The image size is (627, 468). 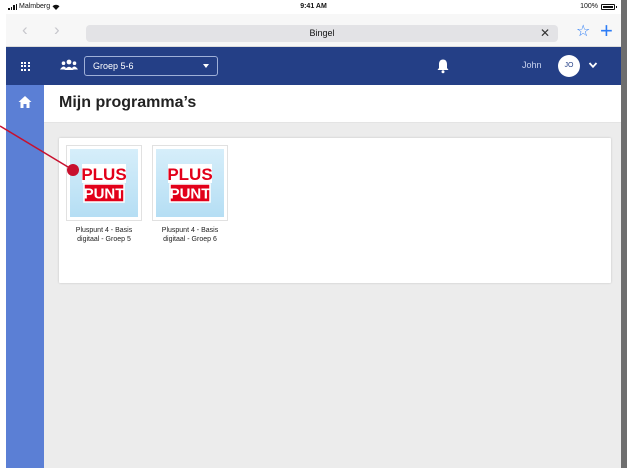 What do you see at coordinates (190, 235) in the screenshot?
I see `program-label: Pluspunt 4 - Basis digitaal - Groep 6` at bounding box center [190, 235].